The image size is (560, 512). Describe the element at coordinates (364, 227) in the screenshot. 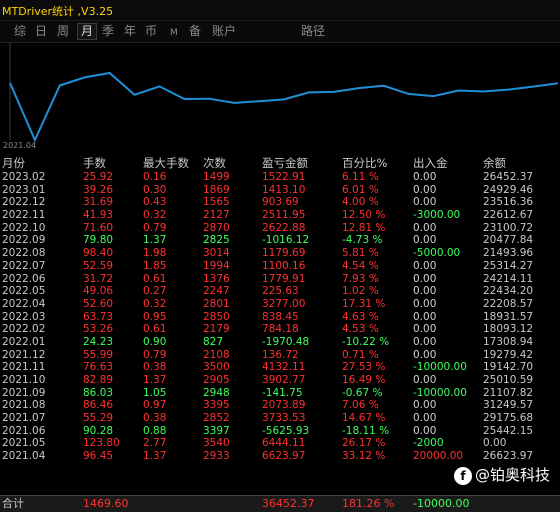

I see `cell-percent: 12.81 %` at that location.